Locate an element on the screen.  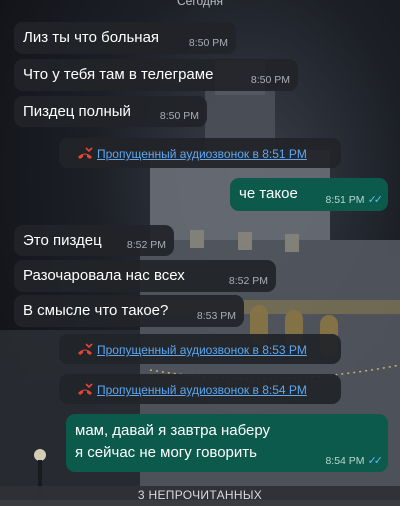
message-text: Пиздец полный is located at coordinates (77, 111).